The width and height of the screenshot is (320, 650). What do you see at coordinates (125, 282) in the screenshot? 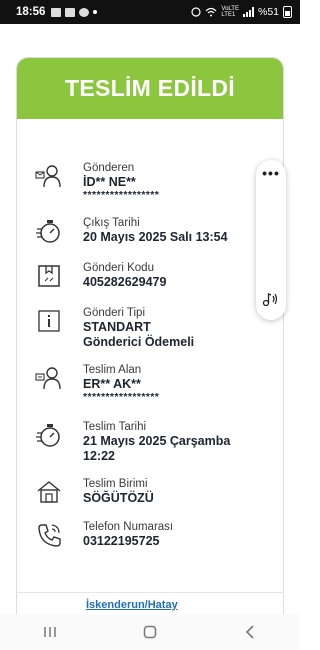
I see `shipment-code-value: 405282629479` at bounding box center [125, 282].